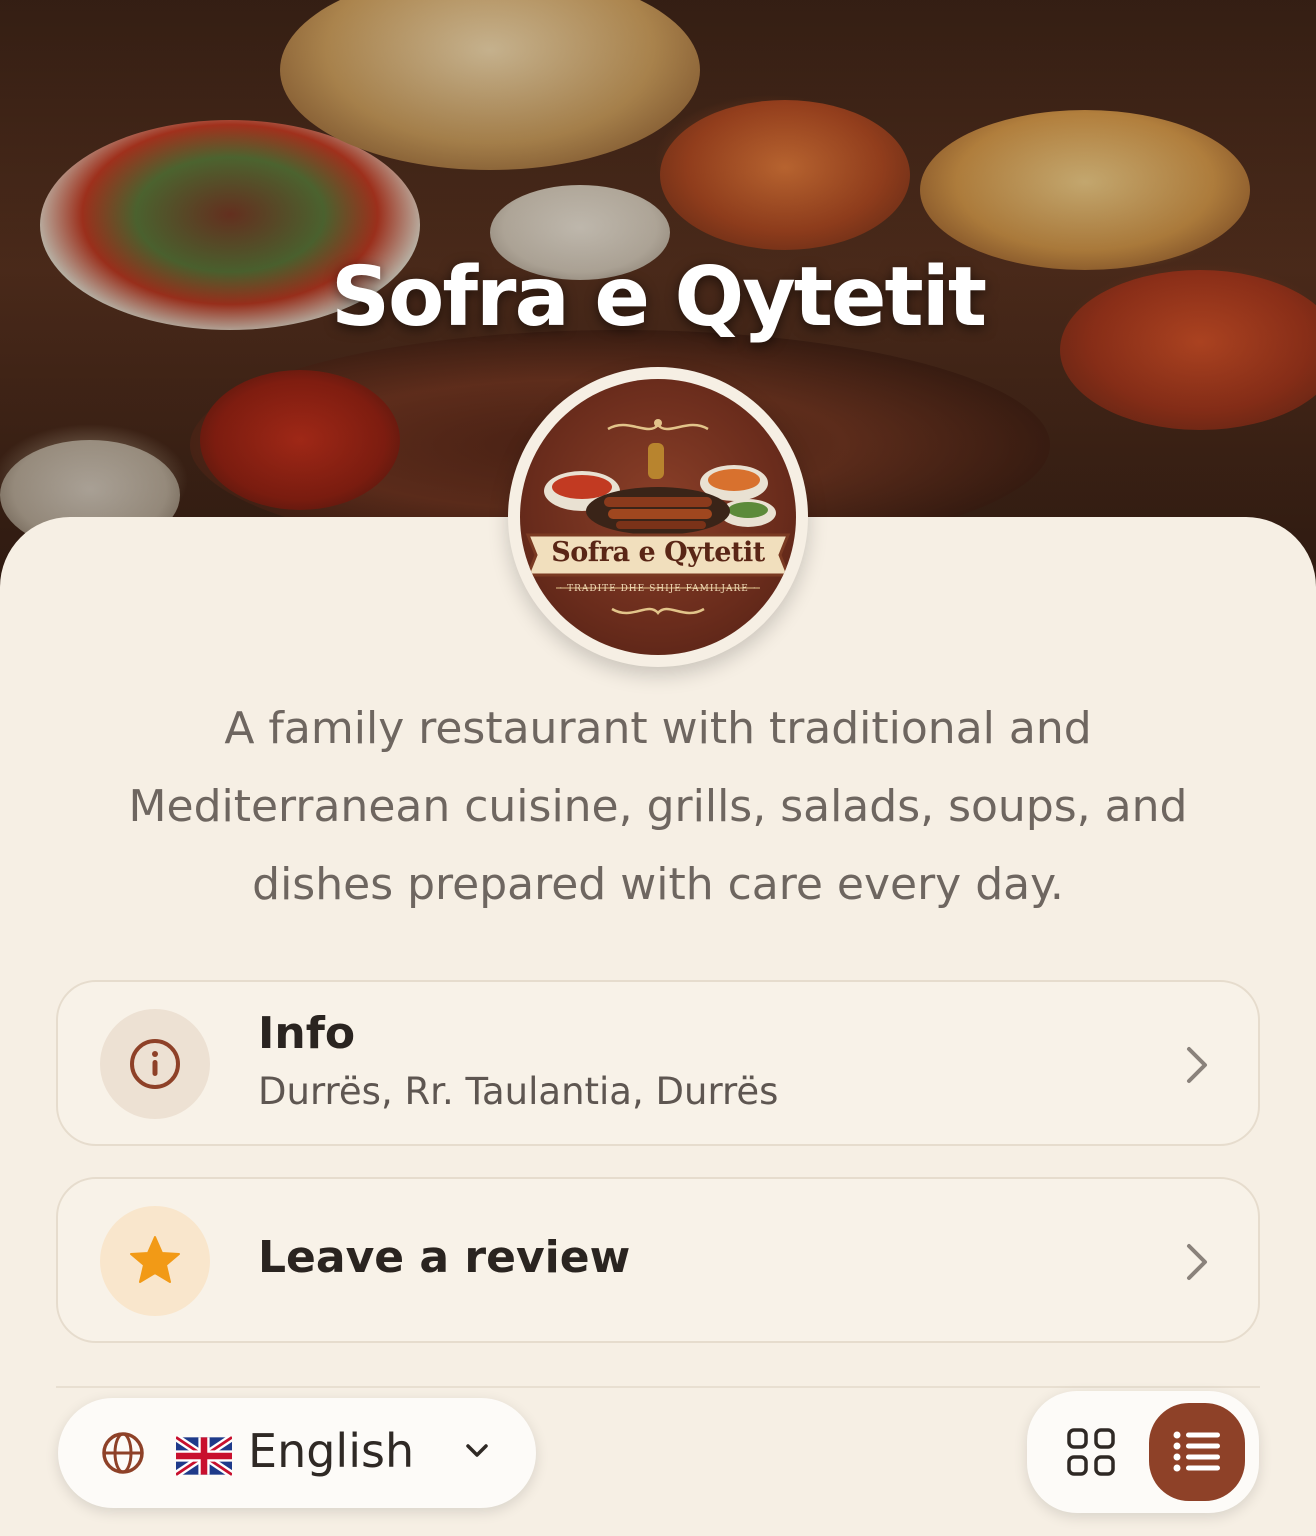  What do you see at coordinates (331, 1451) in the screenshot?
I see `language-label: English` at bounding box center [331, 1451].